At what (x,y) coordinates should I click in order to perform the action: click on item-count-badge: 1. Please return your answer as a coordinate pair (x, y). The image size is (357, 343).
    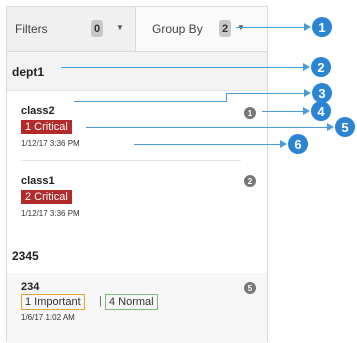
    Looking at the image, I should click on (250, 113).